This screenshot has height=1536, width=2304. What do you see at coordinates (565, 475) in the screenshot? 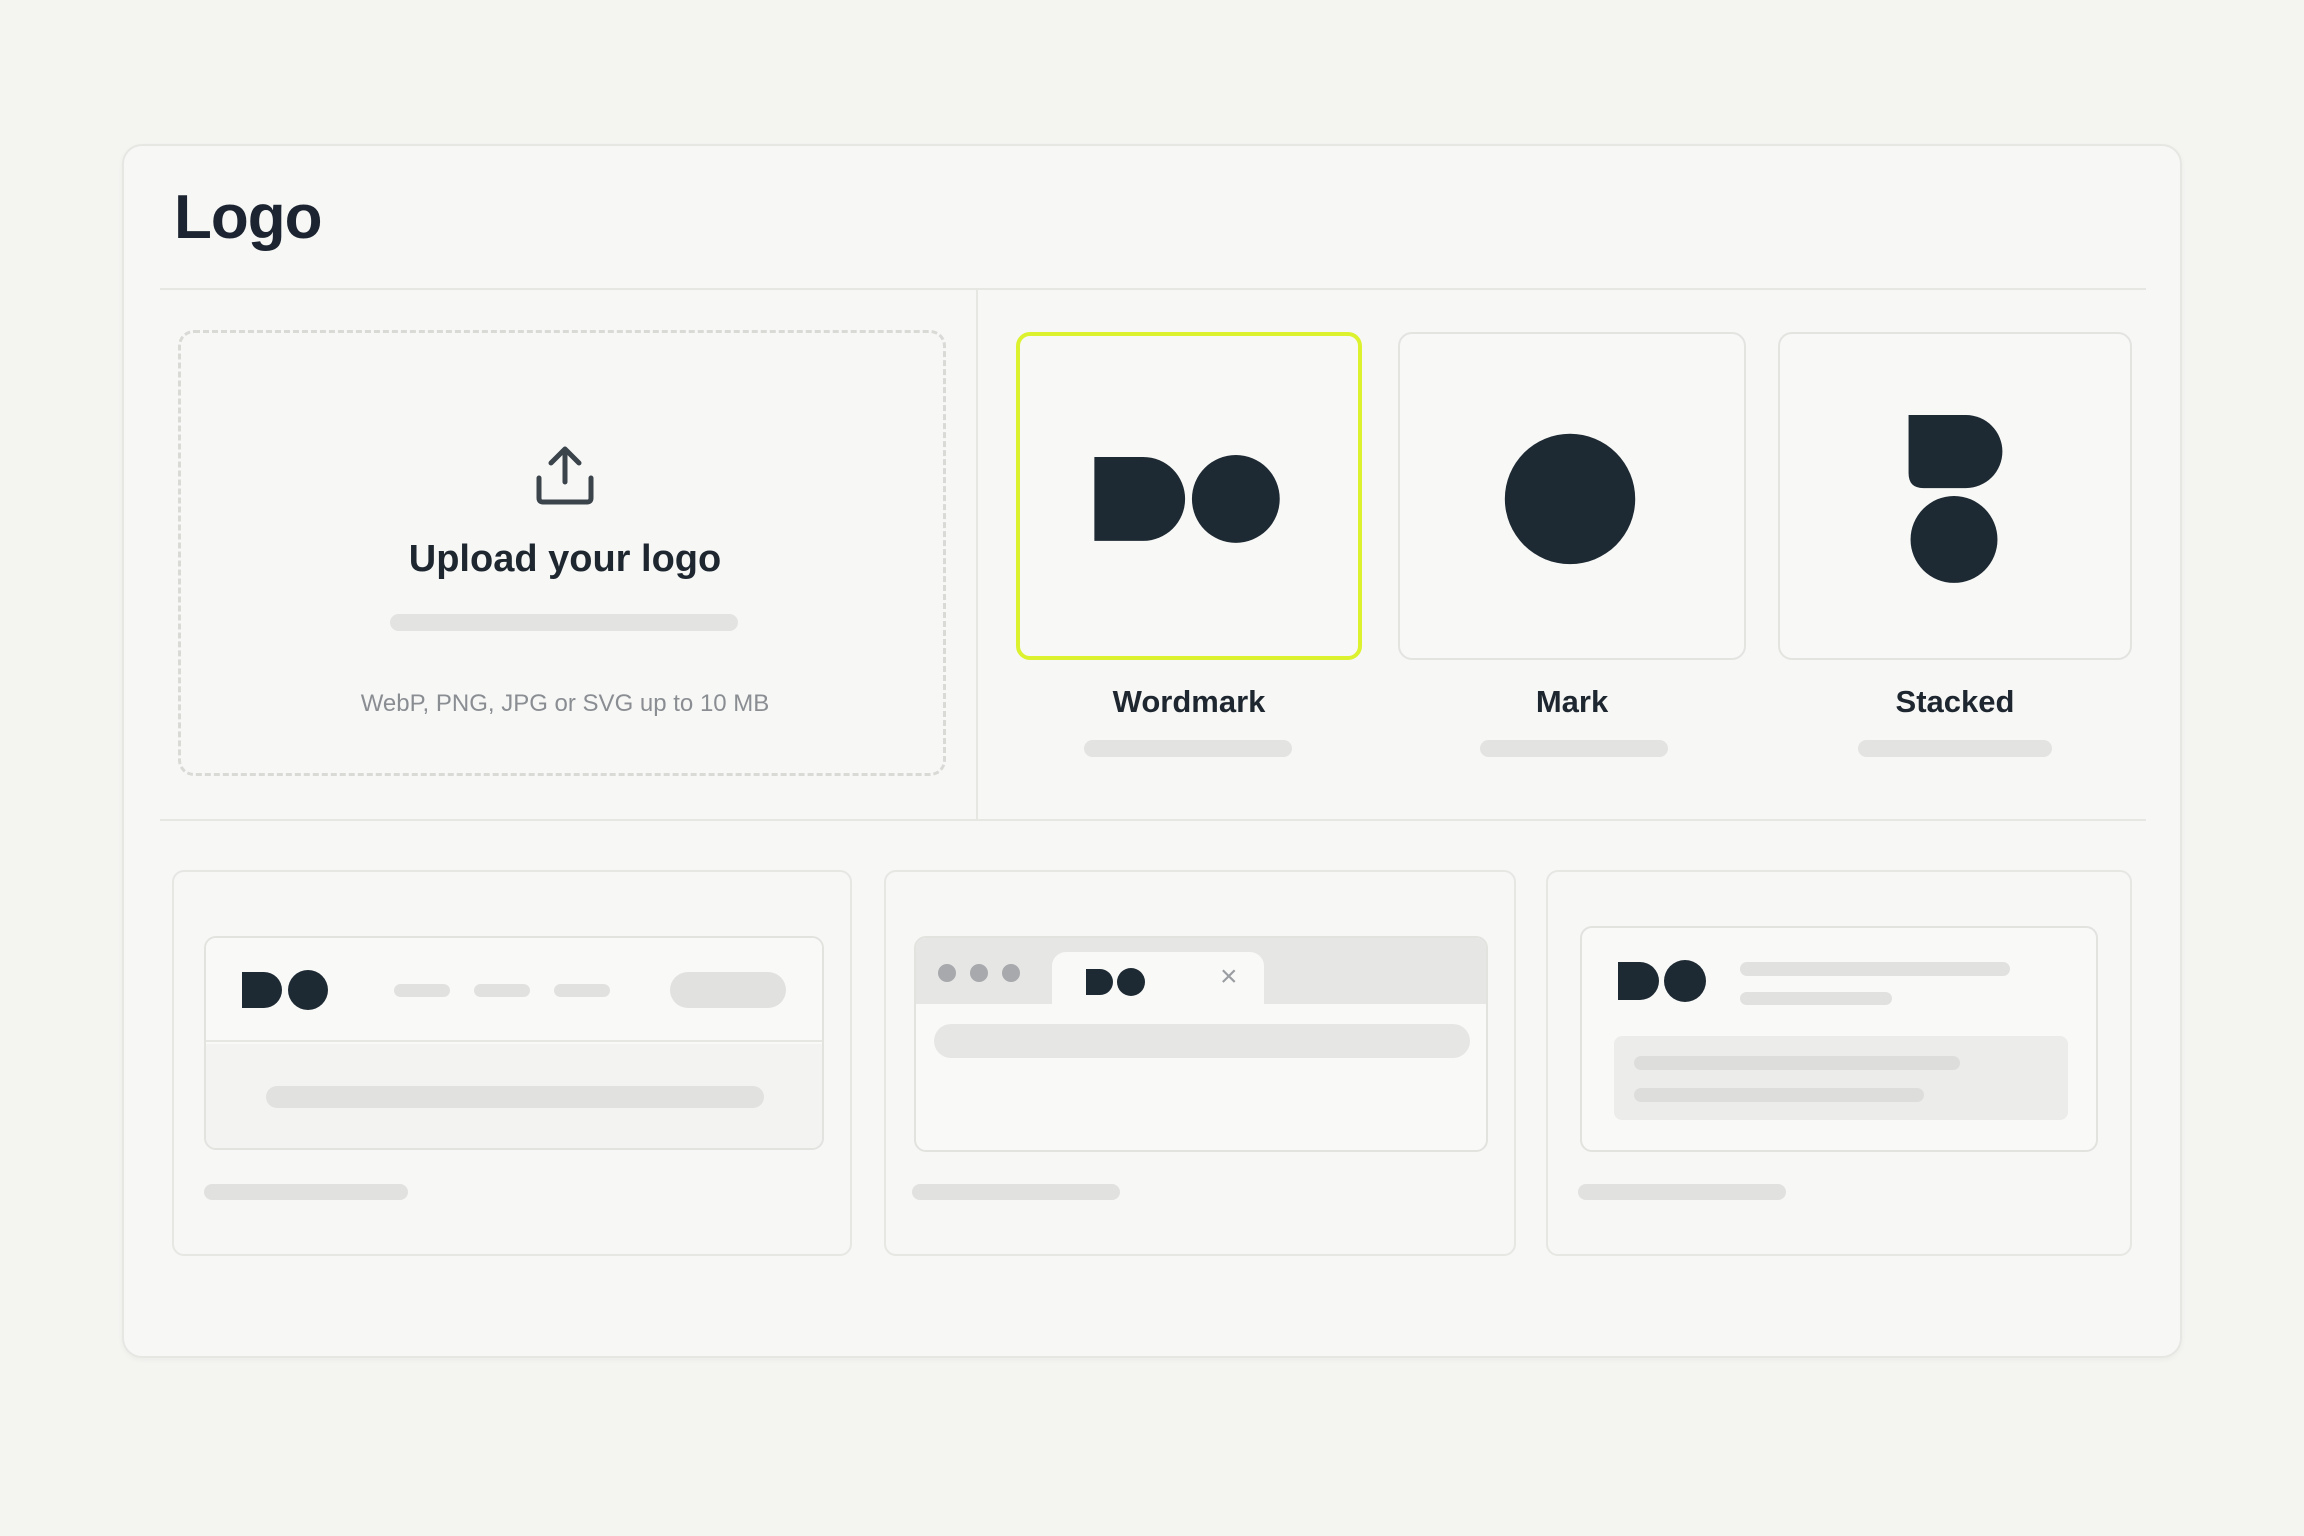
I see `upload-icon` at bounding box center [565, 475].